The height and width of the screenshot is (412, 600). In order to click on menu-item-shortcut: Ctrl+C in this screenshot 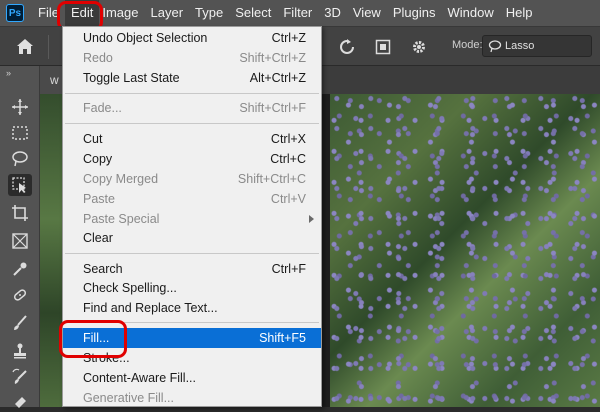, I will do `click(288, 159)`.